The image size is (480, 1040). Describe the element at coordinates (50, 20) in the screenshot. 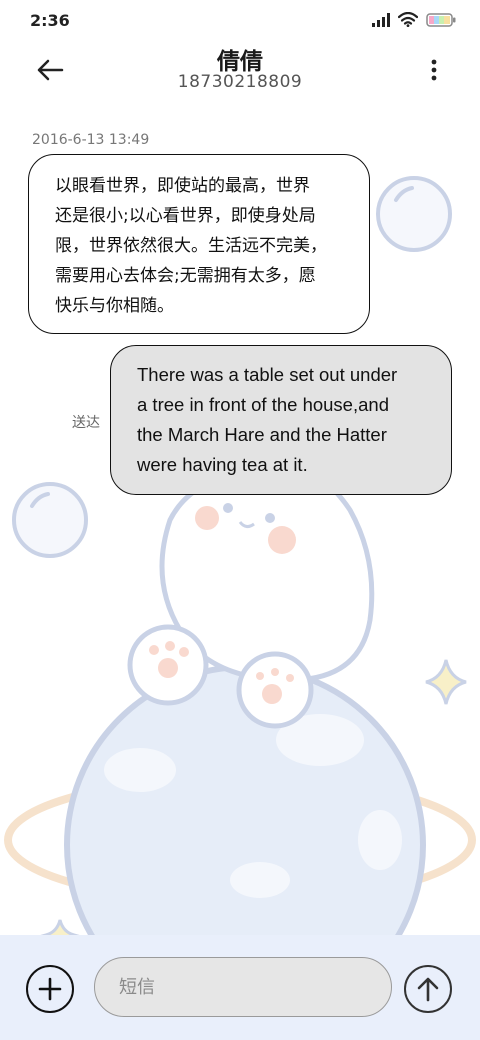

I see `status-time: 2:36` at that location.